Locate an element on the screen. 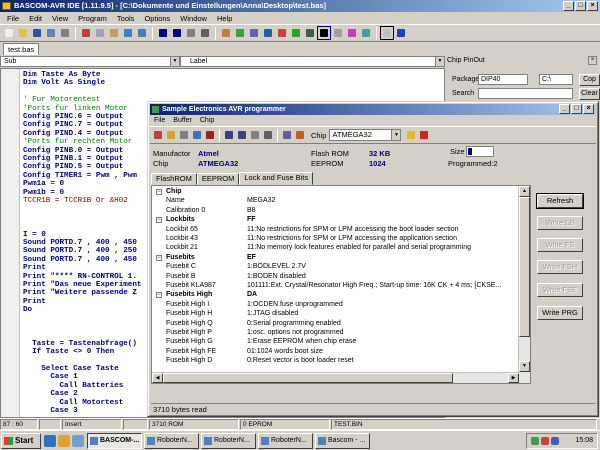 The width and height of the screenshot is (600, 450). bookmark-icon is located at coordinates (191, 33).